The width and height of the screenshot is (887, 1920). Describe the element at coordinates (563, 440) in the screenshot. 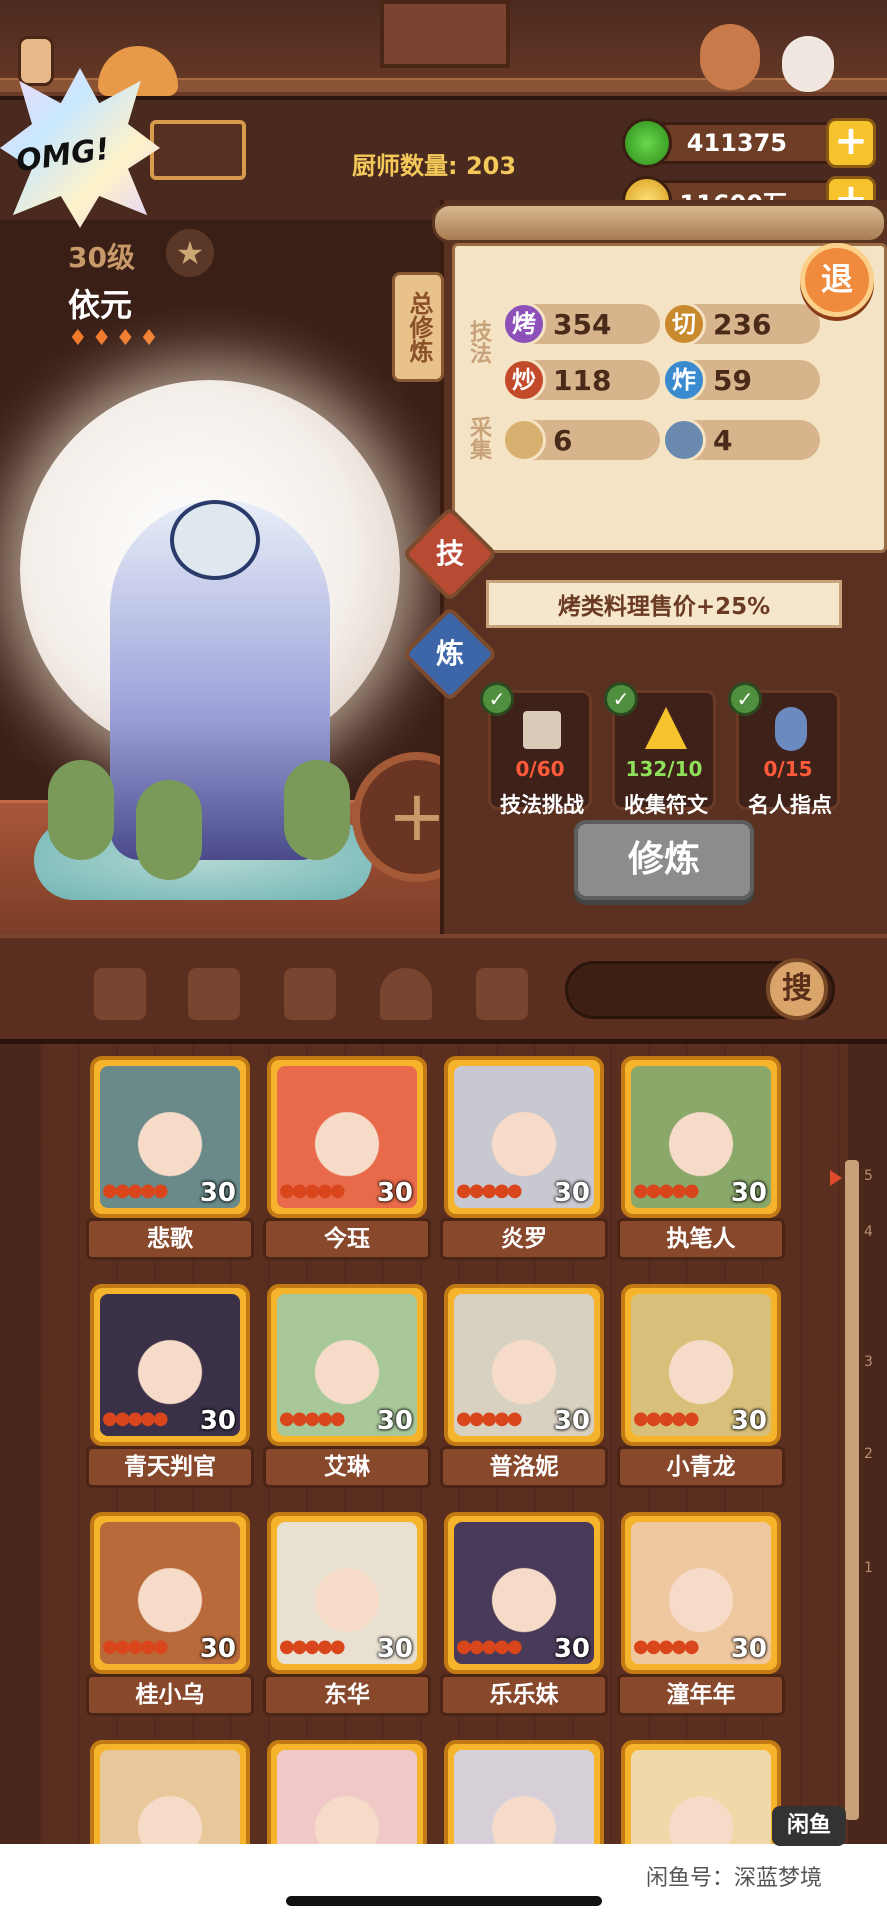

I see `stat-grain-value: 6` at that location.